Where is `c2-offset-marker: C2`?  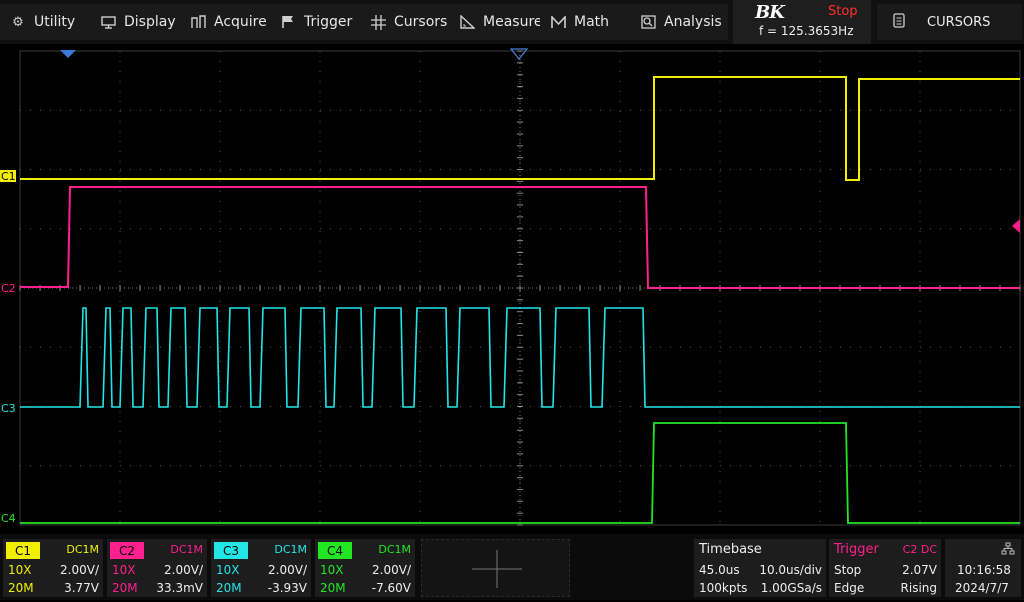
c2-offset-marker: C2 is located at coordinates (8, 288).